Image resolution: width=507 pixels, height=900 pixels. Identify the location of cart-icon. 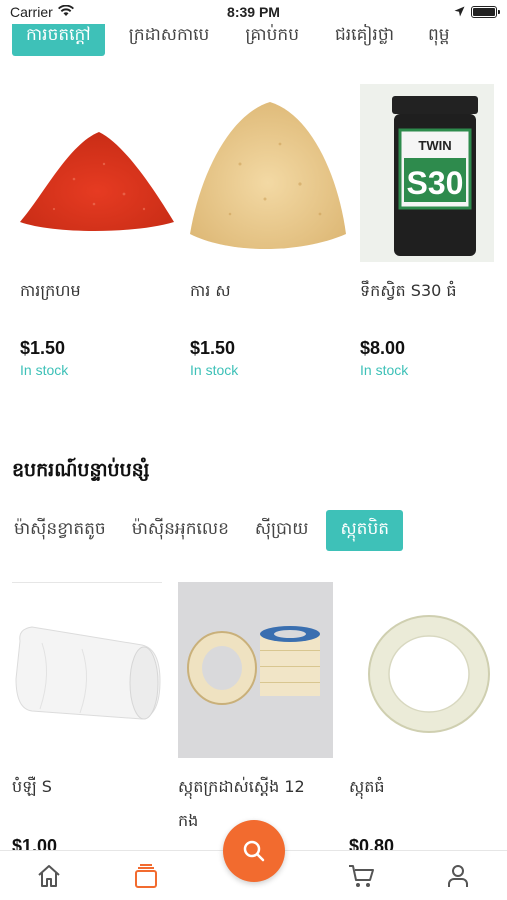
(361, 875).